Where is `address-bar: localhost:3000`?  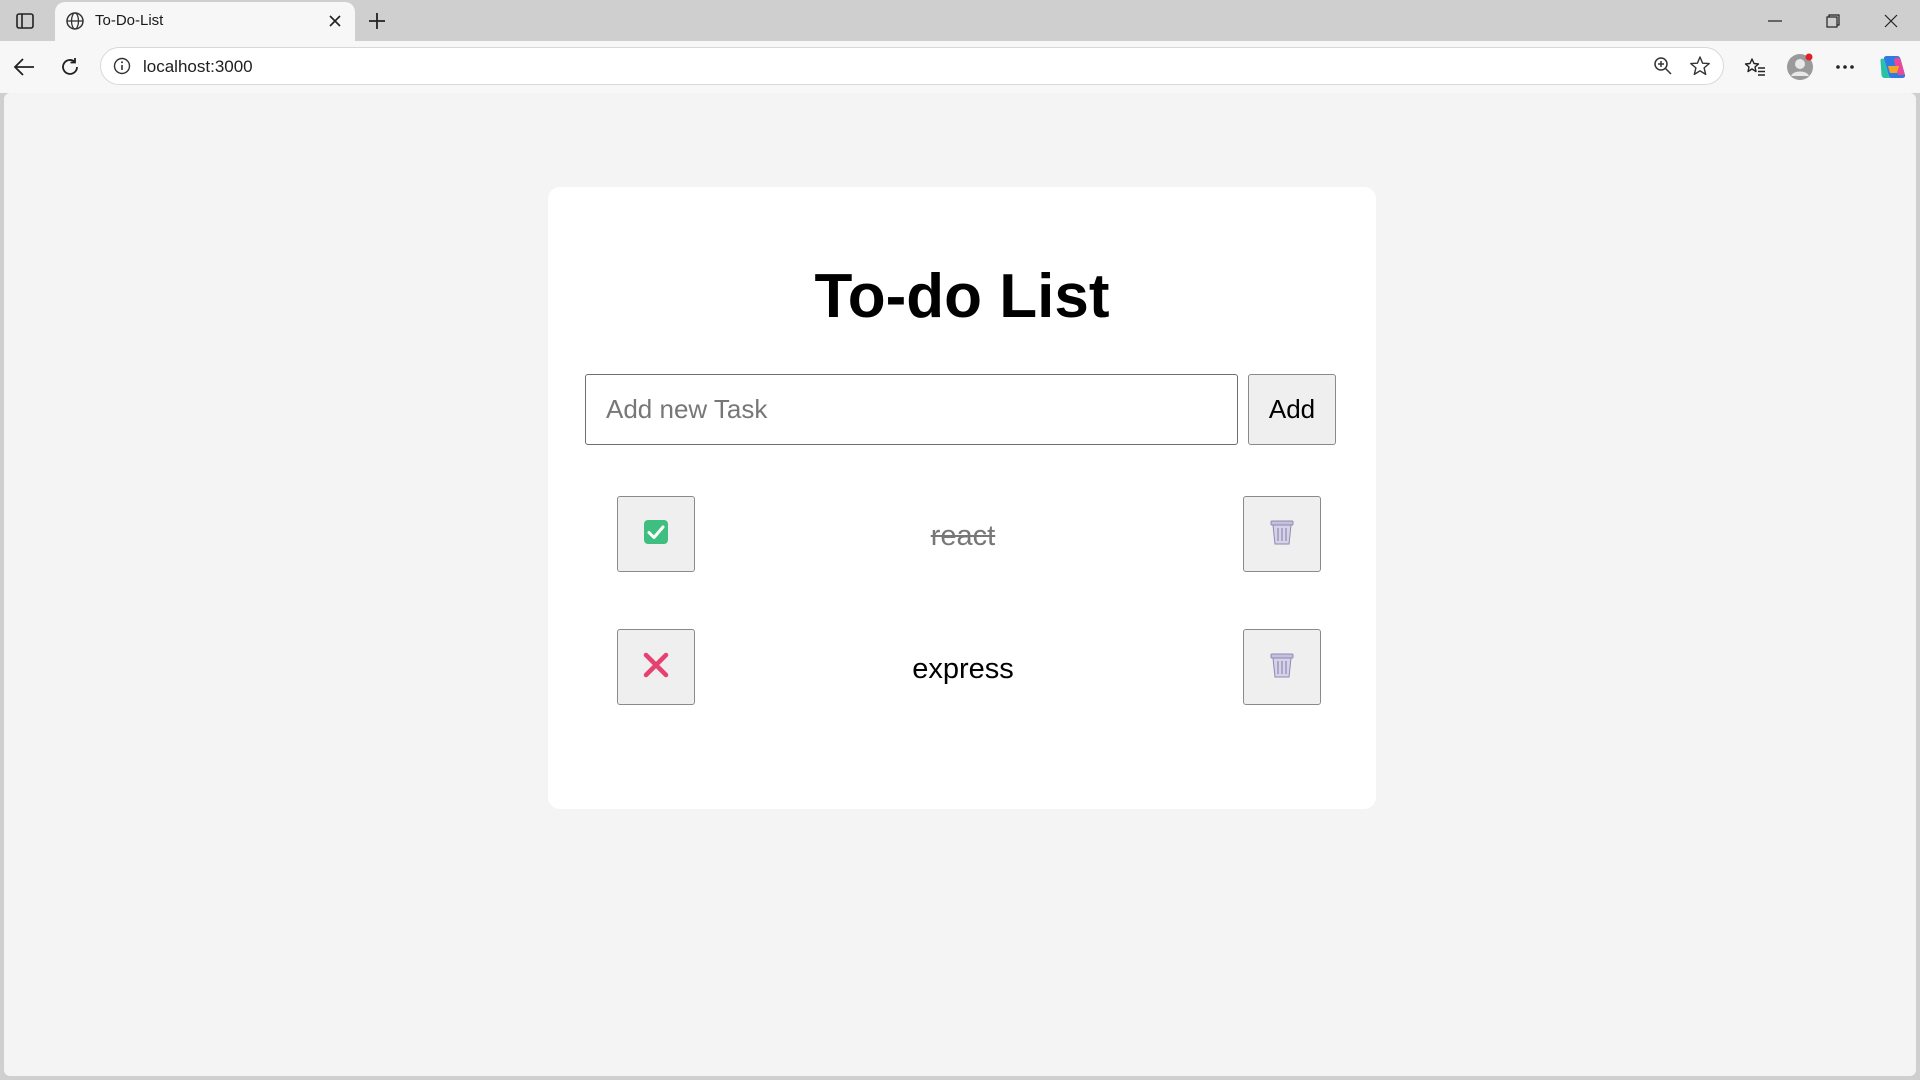 address-bar: localhost:3000 is located at coordinates (912, 66).